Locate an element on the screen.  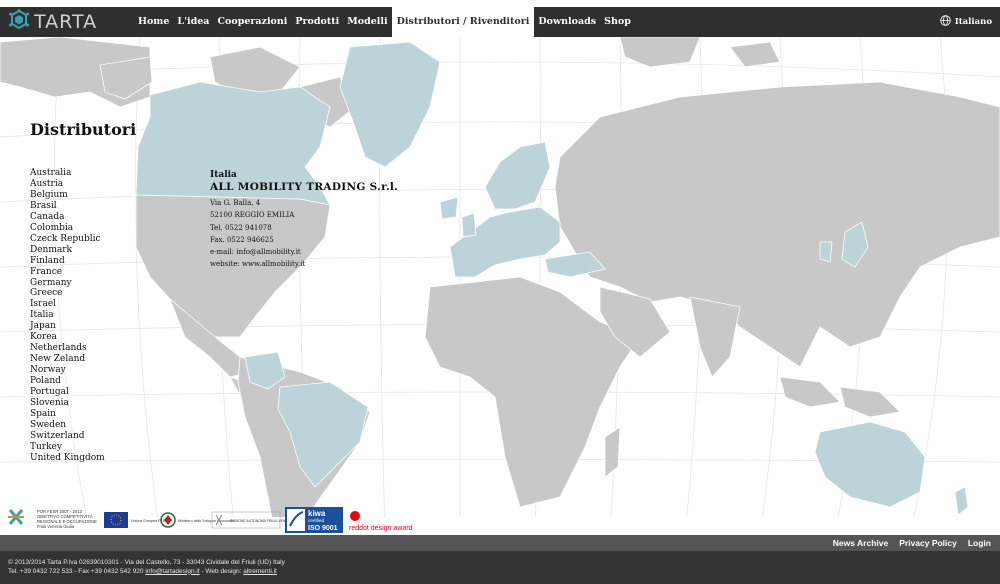
country-item: Czeck Republic is located at coordinates (67, 239).